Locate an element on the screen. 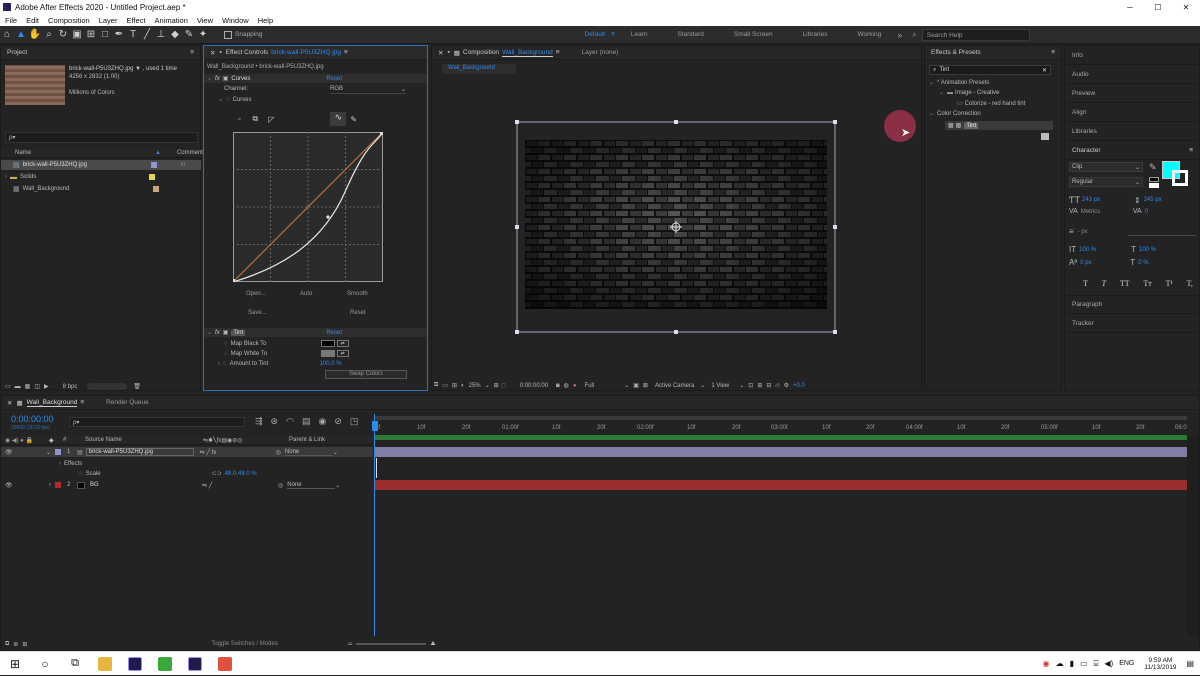 This screenshot has height=676, width=1200. graph-editor-icon: ⊘ is located at coordinates (338, 421).